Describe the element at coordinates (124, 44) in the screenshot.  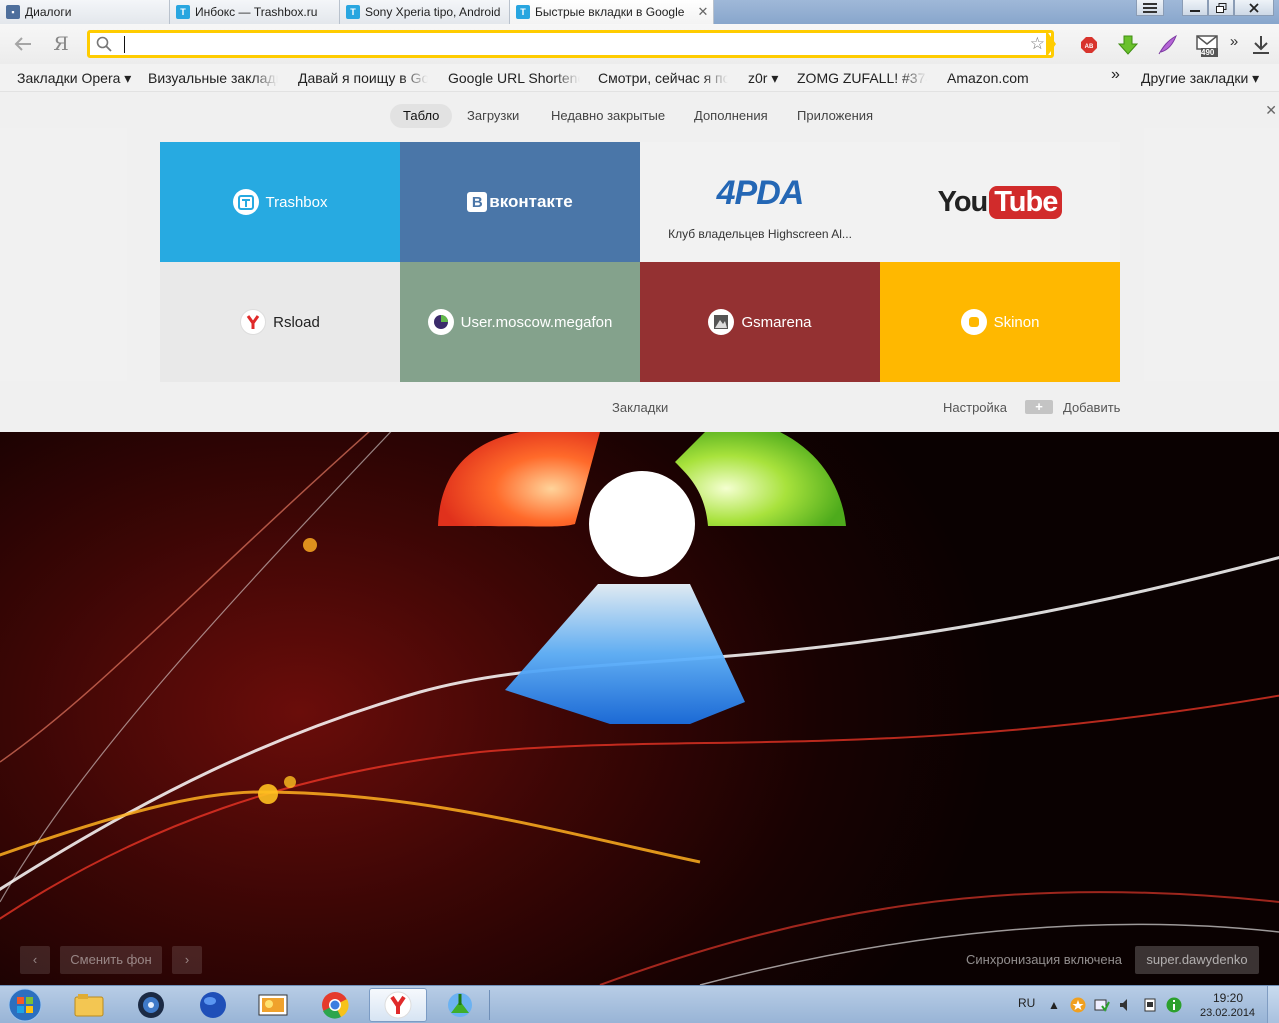
I see `text-caret` at that location.